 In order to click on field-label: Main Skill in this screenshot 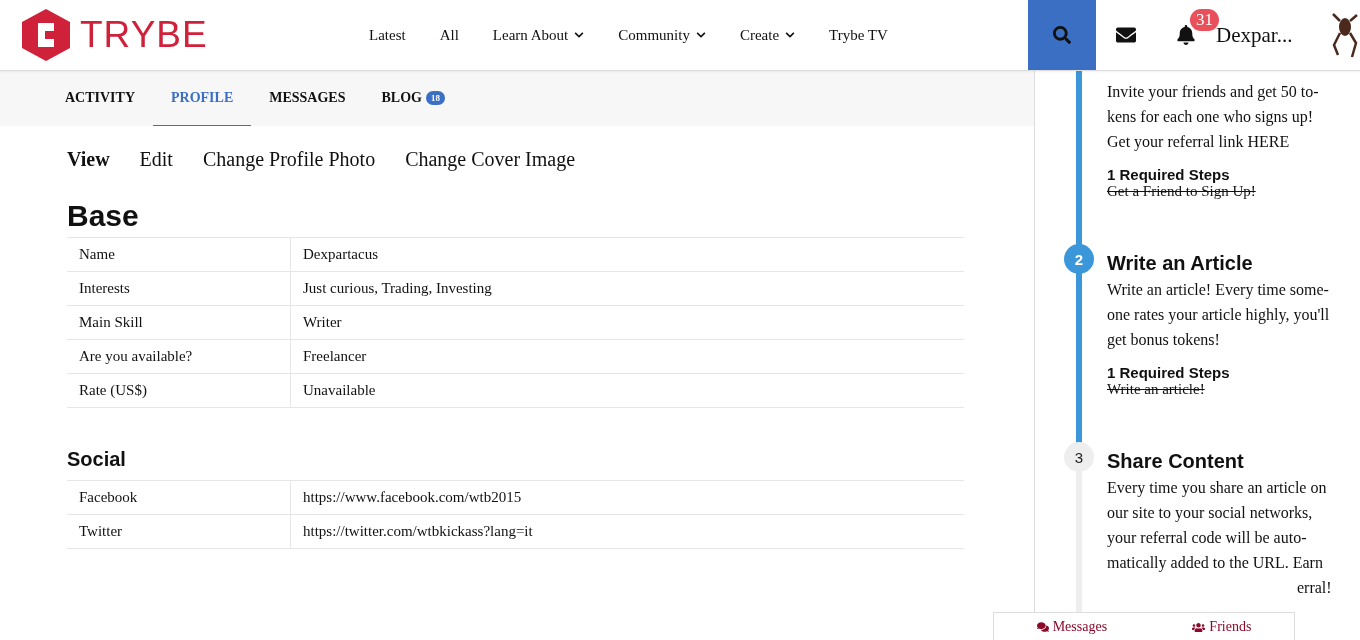, I will do `click(179, 322)`.